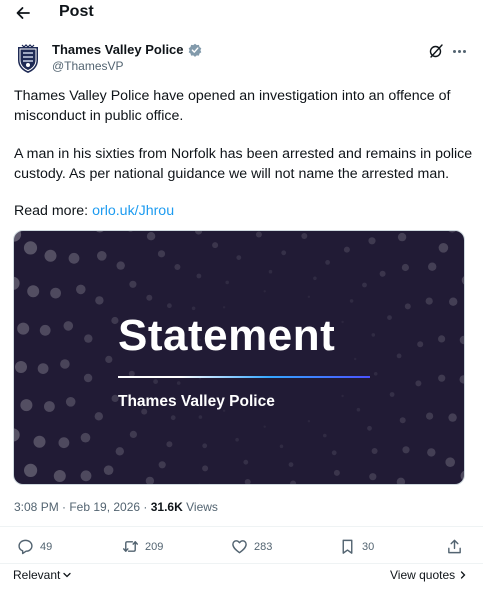 Image resolution: width=483 pixels, height=595 pixels. I want to click on page-title: Post, so click(76, 11).